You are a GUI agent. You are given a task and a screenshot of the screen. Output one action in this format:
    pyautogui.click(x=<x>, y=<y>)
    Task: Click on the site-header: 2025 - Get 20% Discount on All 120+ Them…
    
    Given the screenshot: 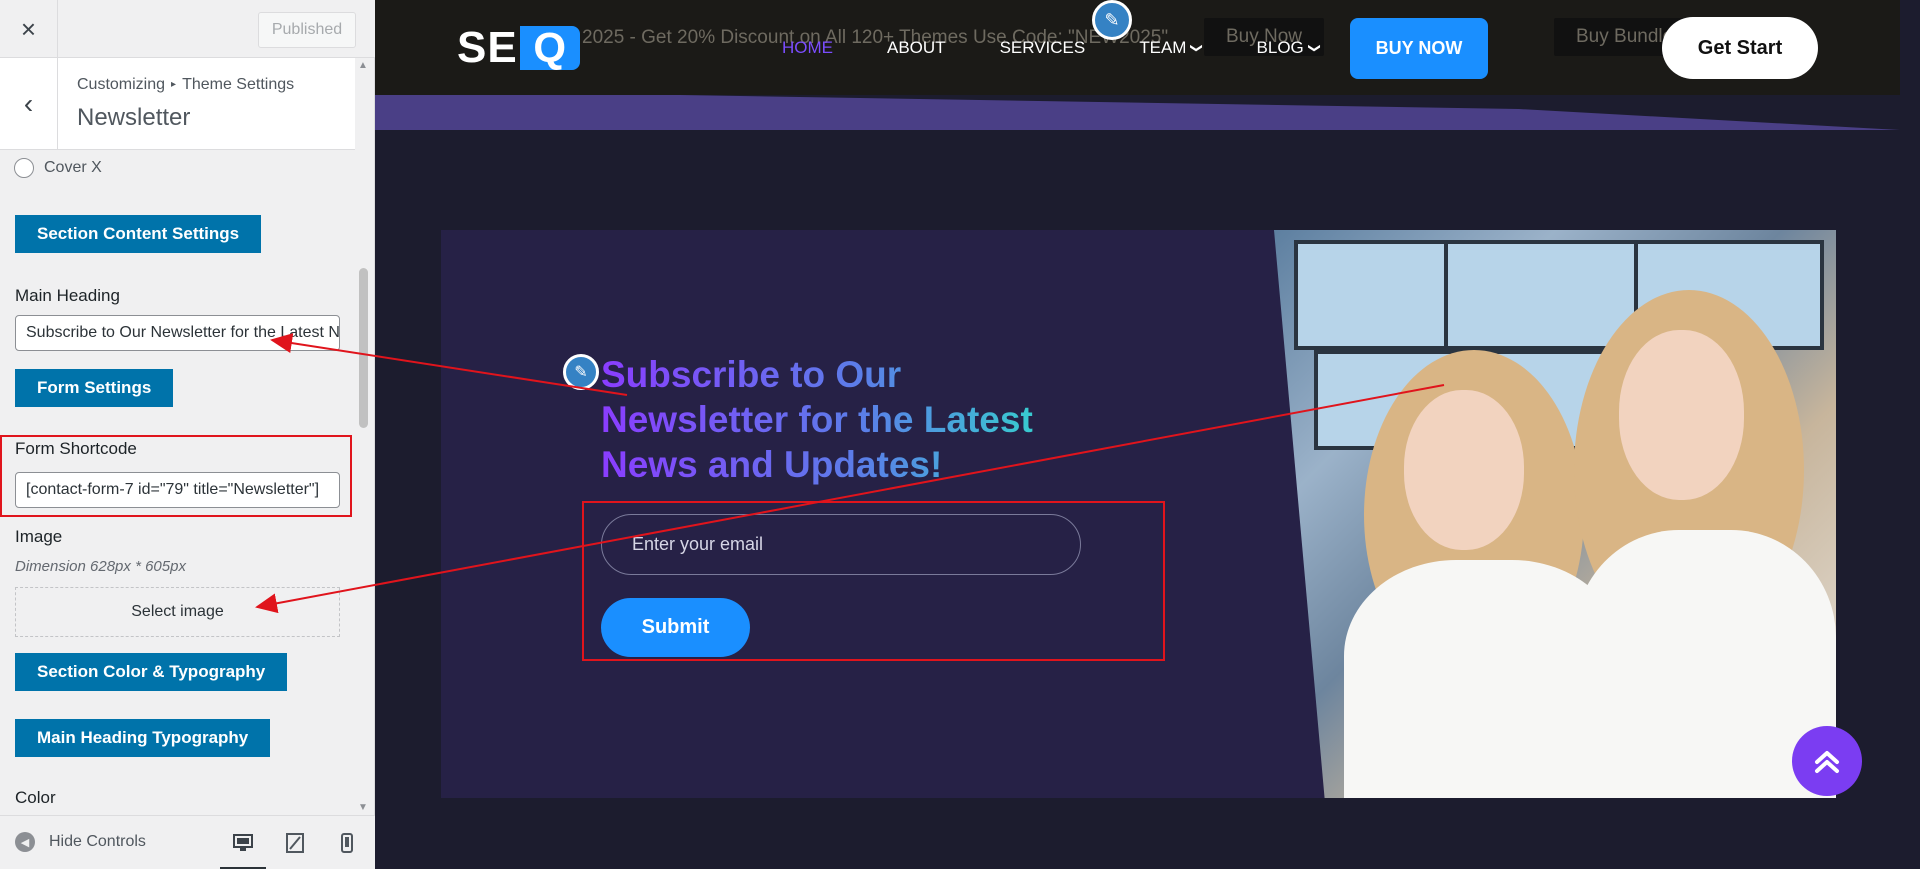 What is the action you would take?
    pyautogui.click(x=1137, y=47)
    